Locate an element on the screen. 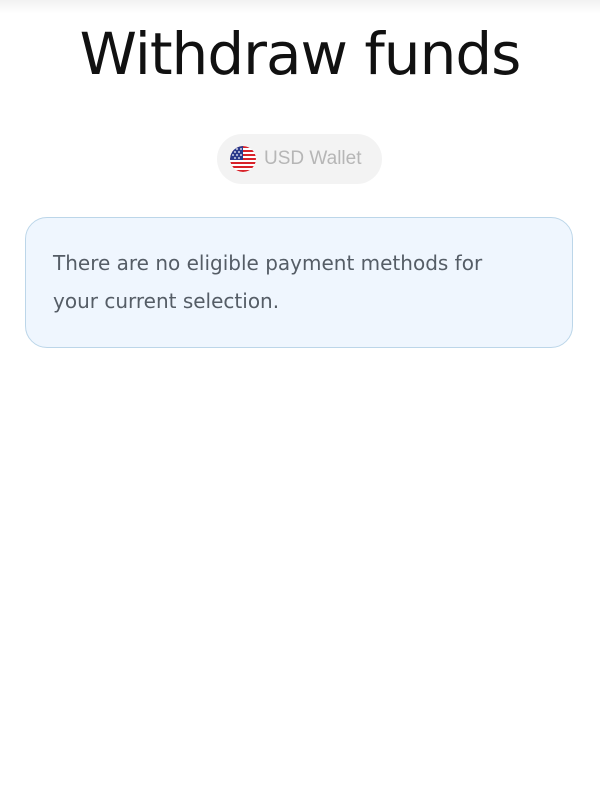 The width and height of the screenshot is (600, 800). us-flag-icon is located at coordinates (243, 159).